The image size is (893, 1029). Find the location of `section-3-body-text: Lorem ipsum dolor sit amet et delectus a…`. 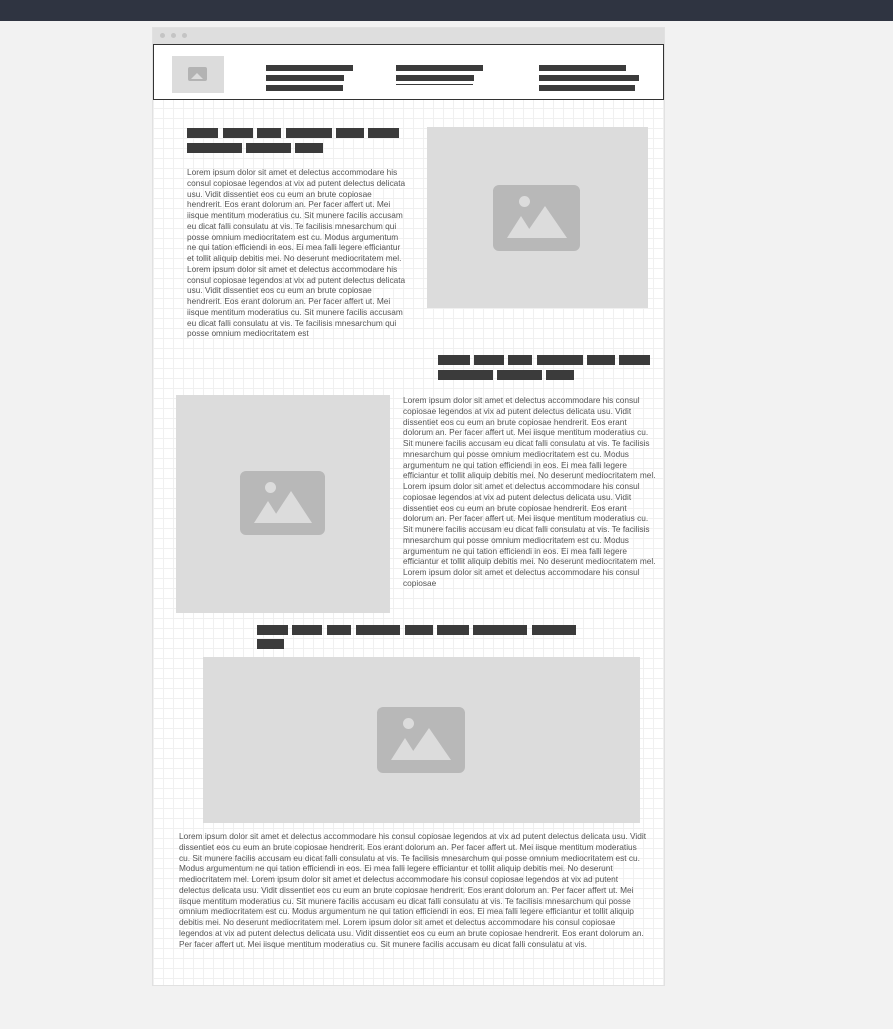

section-3-body-text: Lorem ipsum dolor sit amet et delectus a… is located at coordinates (413, 890).